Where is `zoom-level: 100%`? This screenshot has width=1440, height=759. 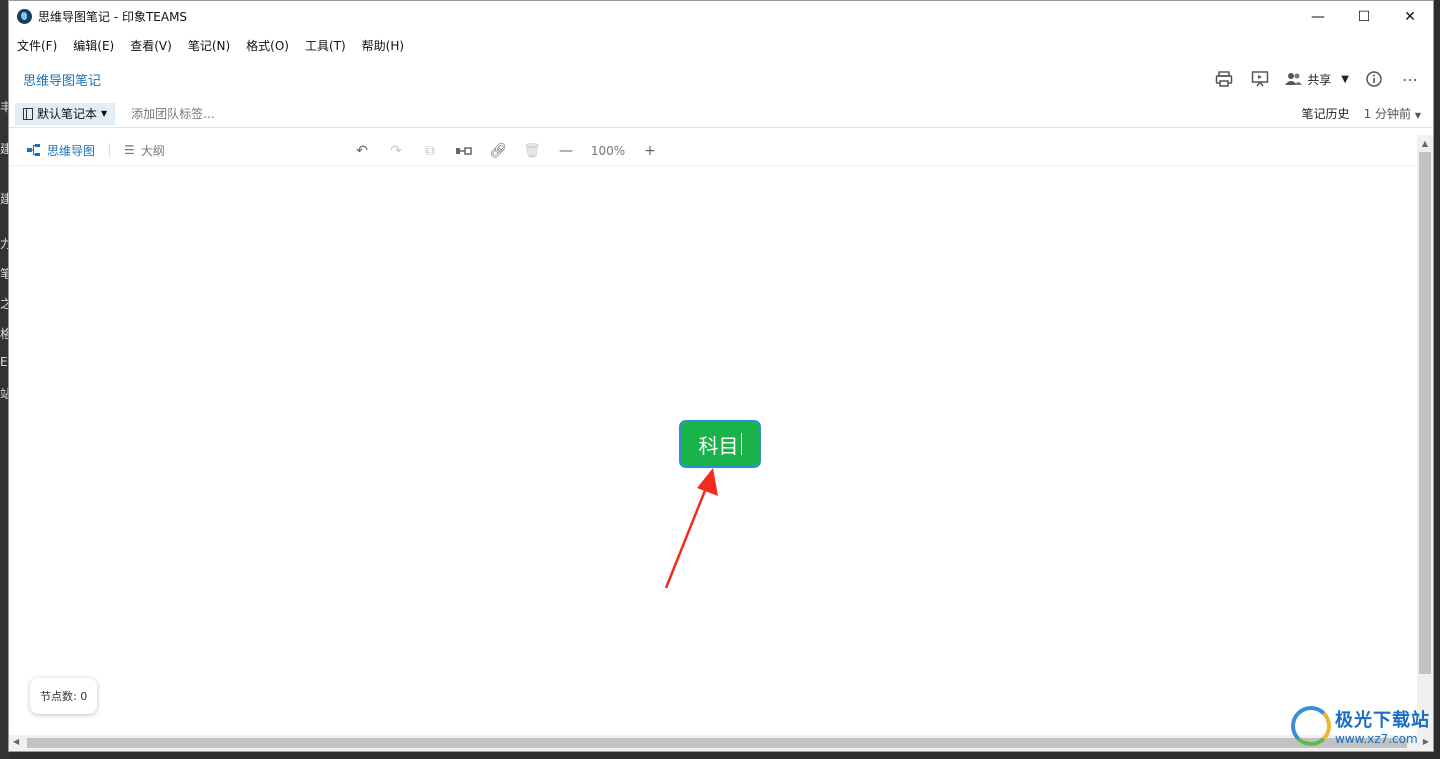 zoom-level: 100% is located at coordinates (608, 150).